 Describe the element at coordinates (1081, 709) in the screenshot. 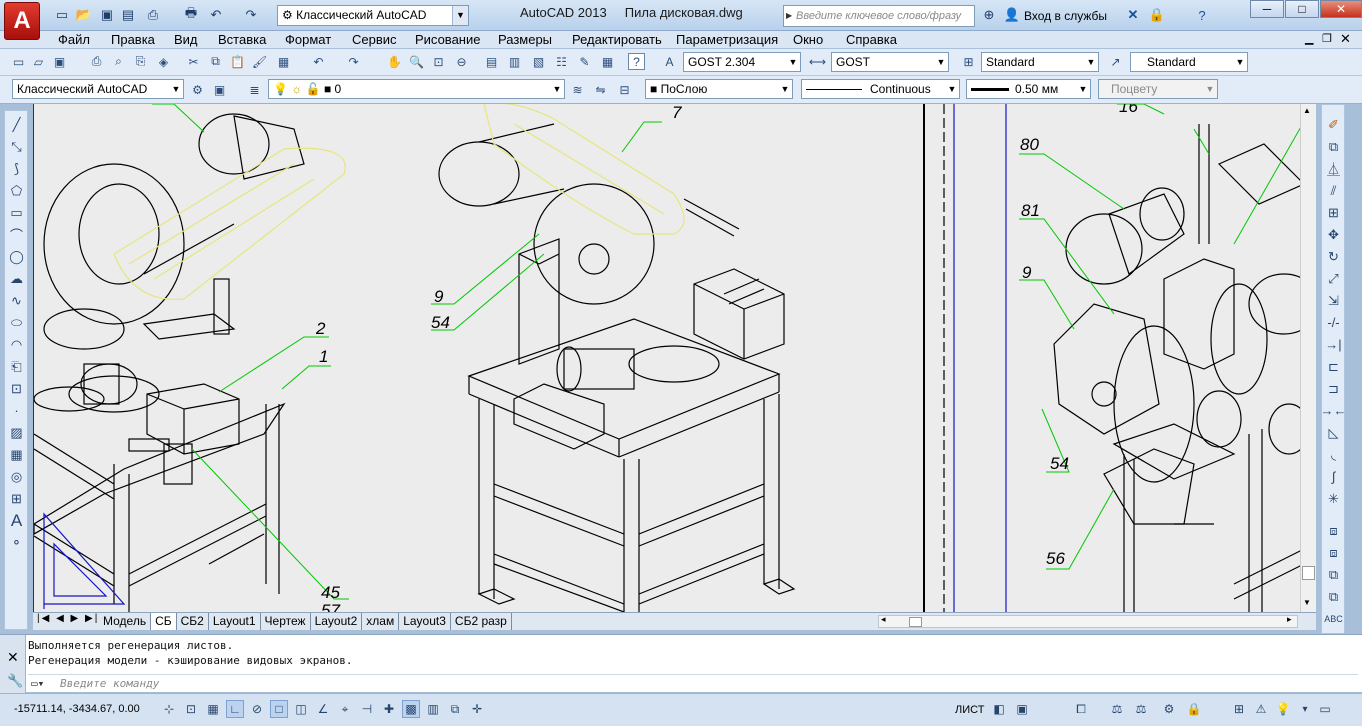

I see `maximize-viewport-icon: ⧠` at that location.